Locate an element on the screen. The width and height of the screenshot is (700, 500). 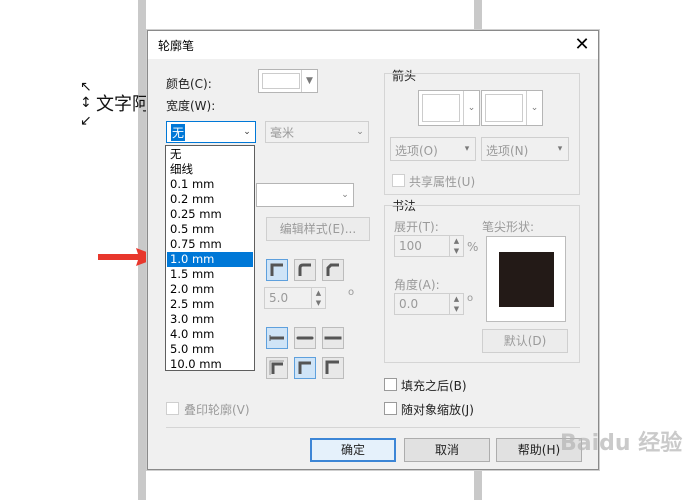
end-arrow-options-label: 选项(N) is located at coordinates (507, 151).